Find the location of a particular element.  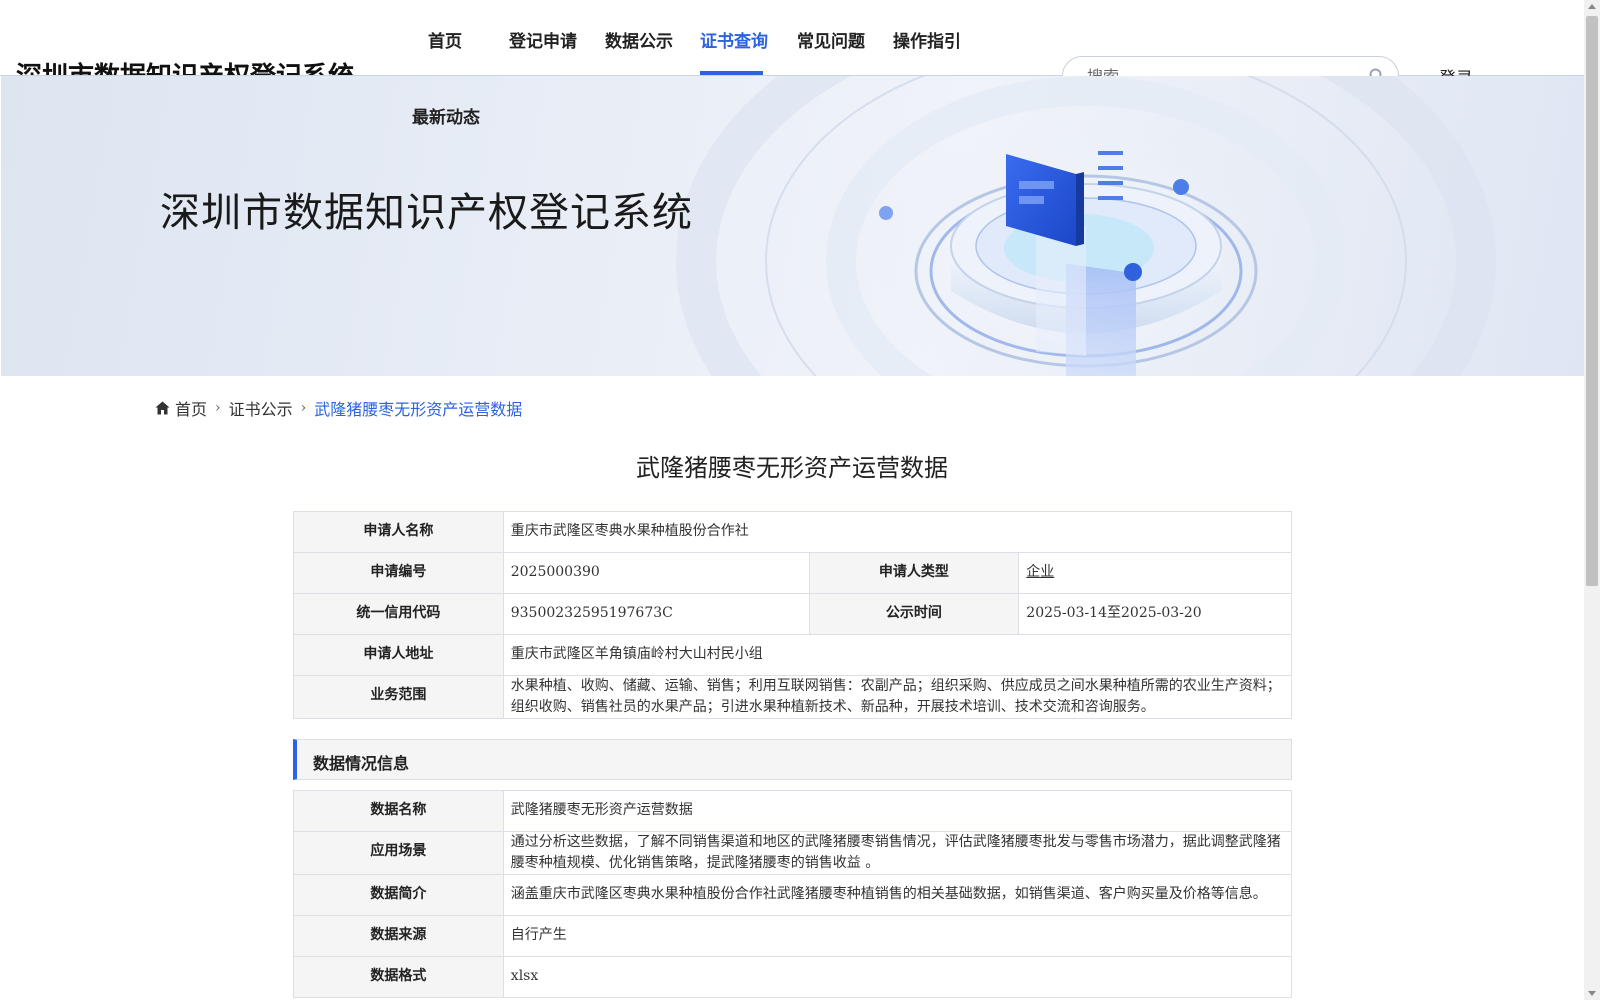

applicant-address-value: 重庆市武隆区羊角镇庙岭村大山村民小组 is located at coordinates (897, 655).